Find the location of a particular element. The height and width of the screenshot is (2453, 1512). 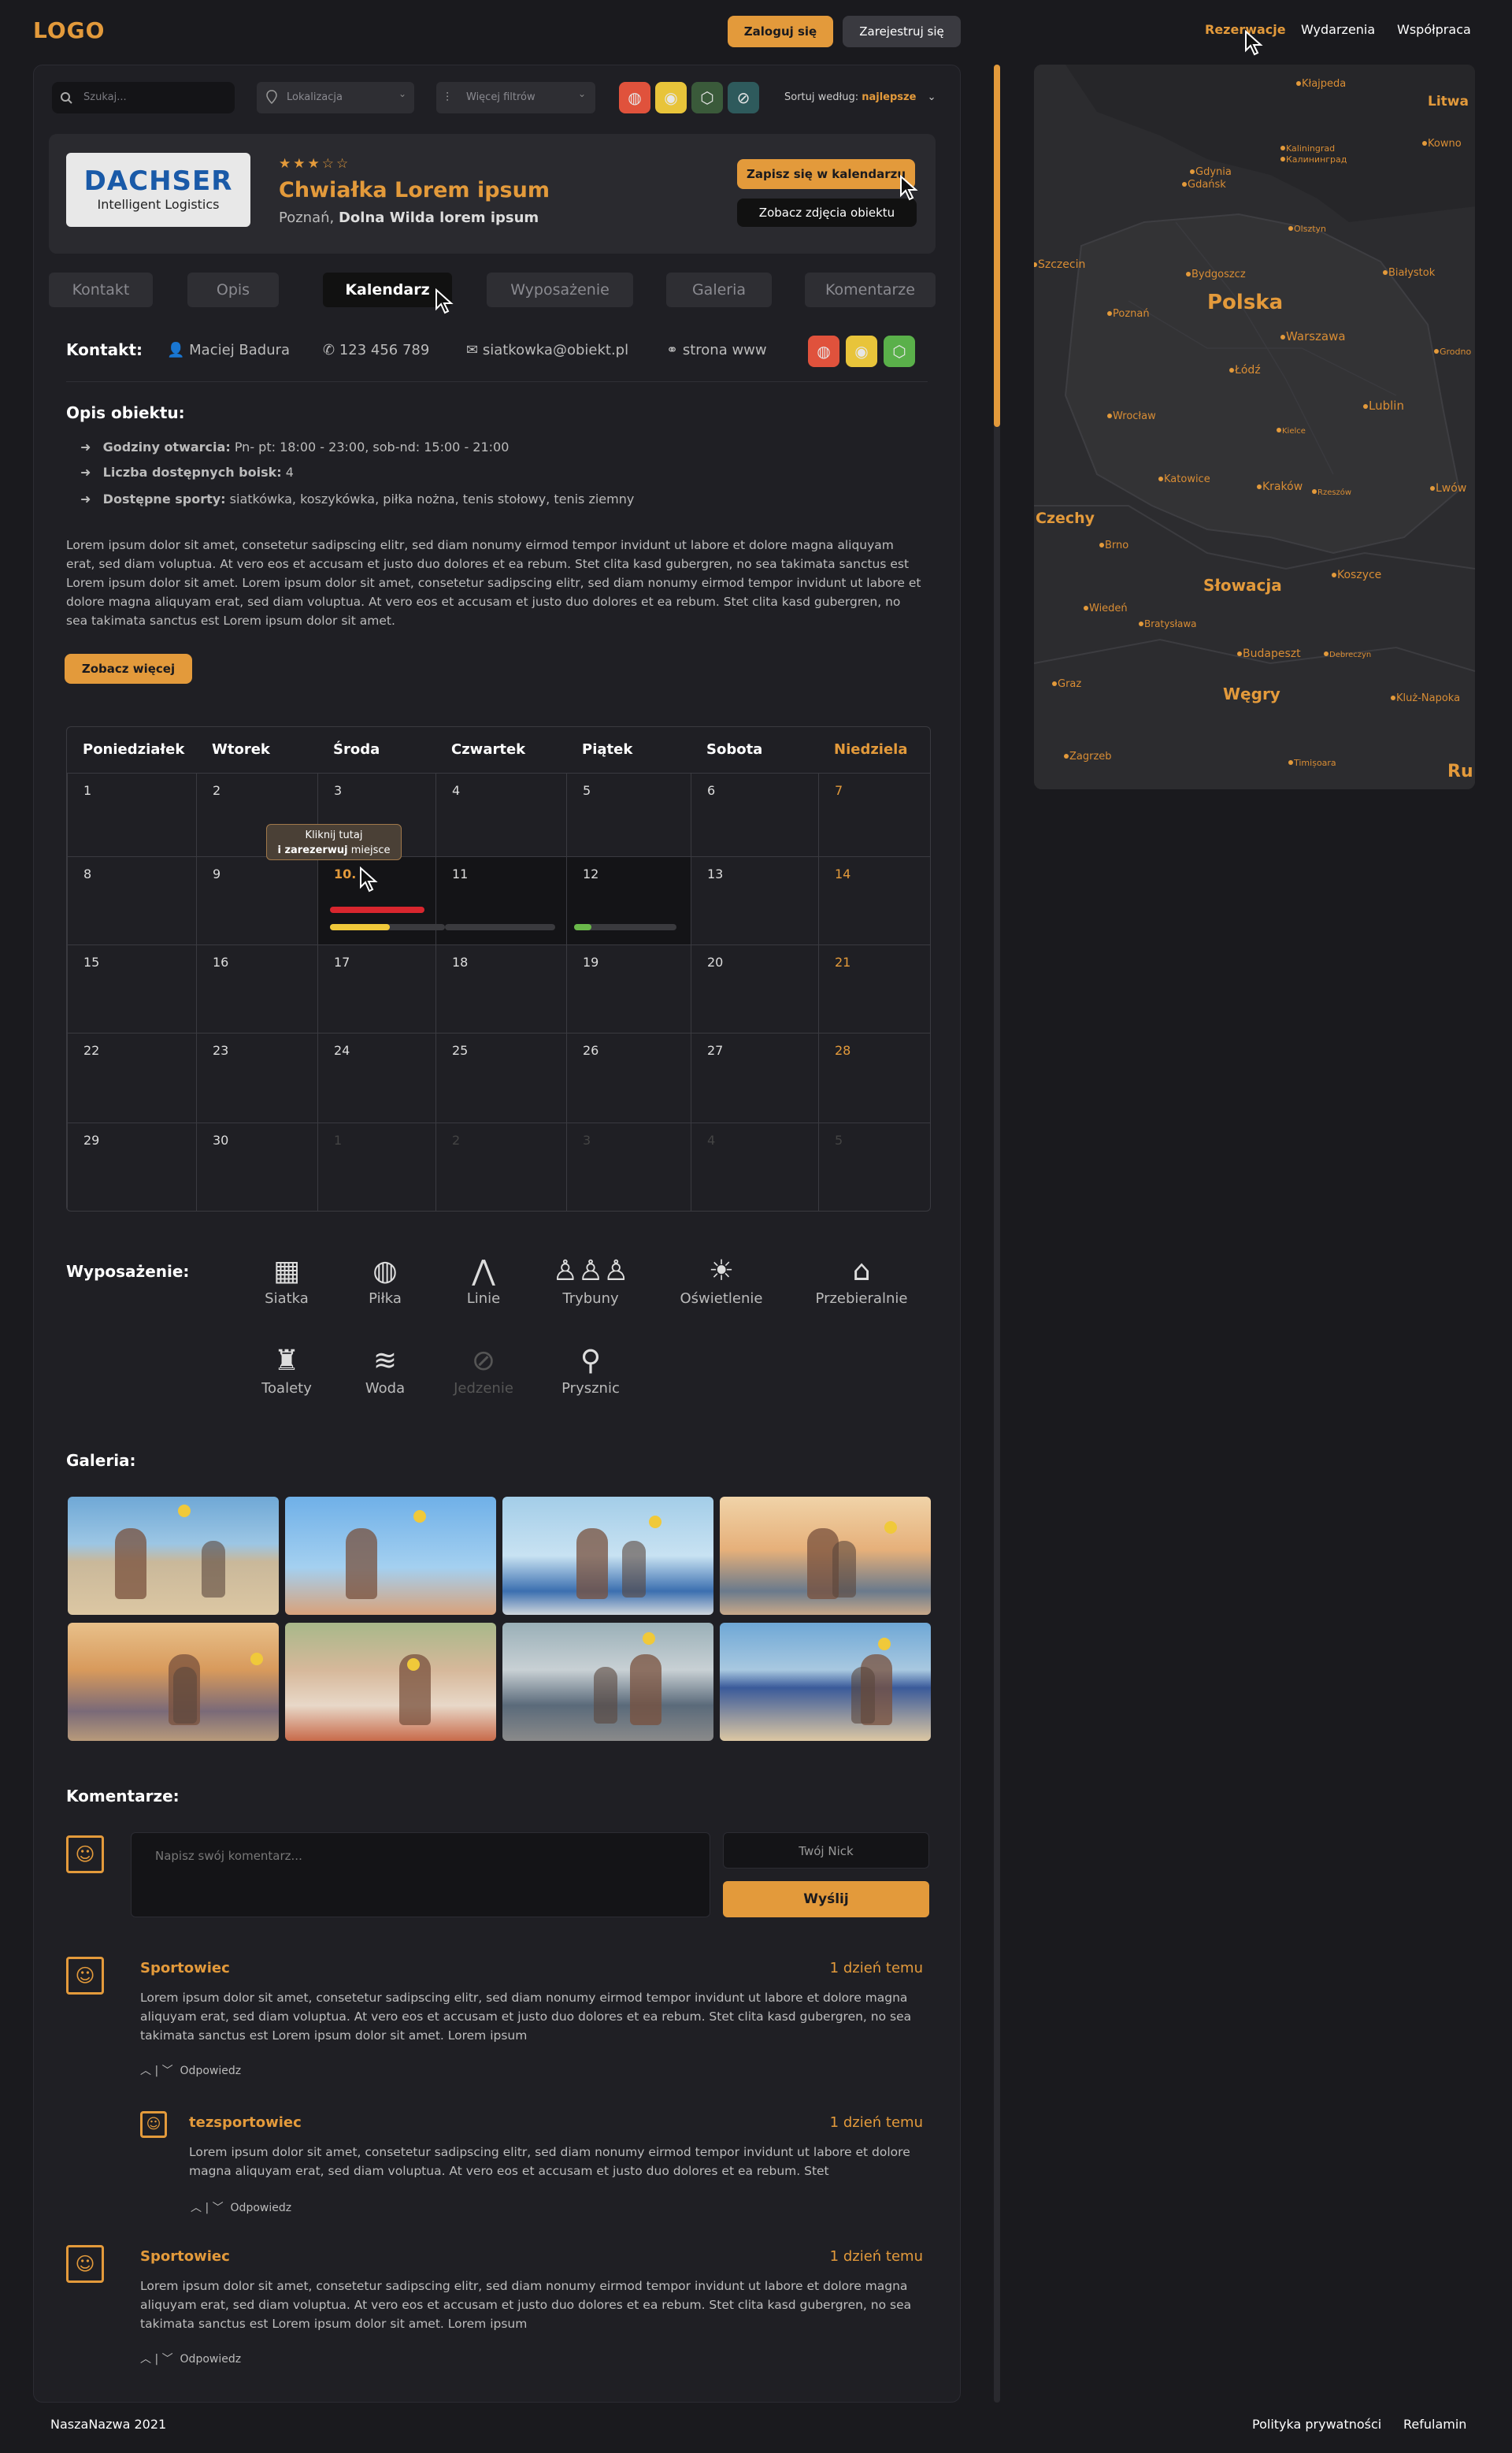

calendar-day: 15 is located at coordinates (131, 988).